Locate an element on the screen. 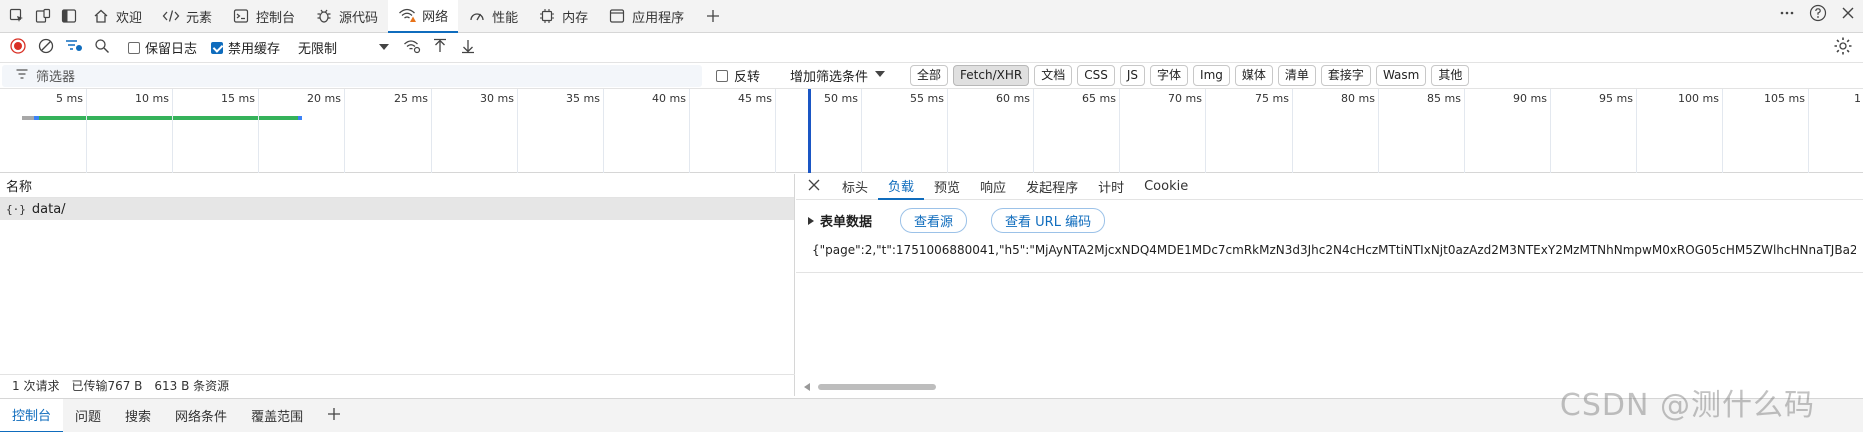  console-icon is located at coordinates (241, 16).